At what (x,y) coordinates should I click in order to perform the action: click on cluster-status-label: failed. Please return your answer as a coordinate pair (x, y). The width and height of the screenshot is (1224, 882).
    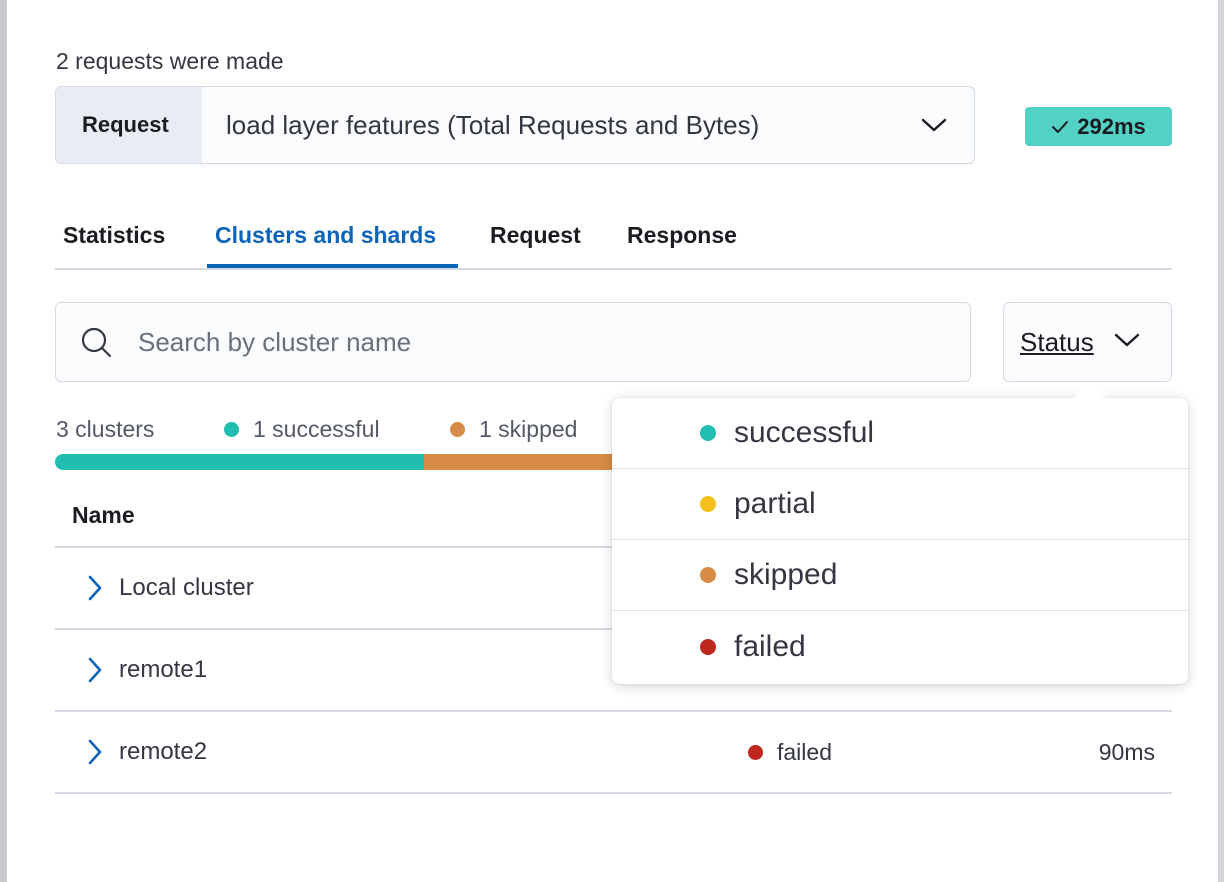
    Looking at the image, I should click on (804, 752).